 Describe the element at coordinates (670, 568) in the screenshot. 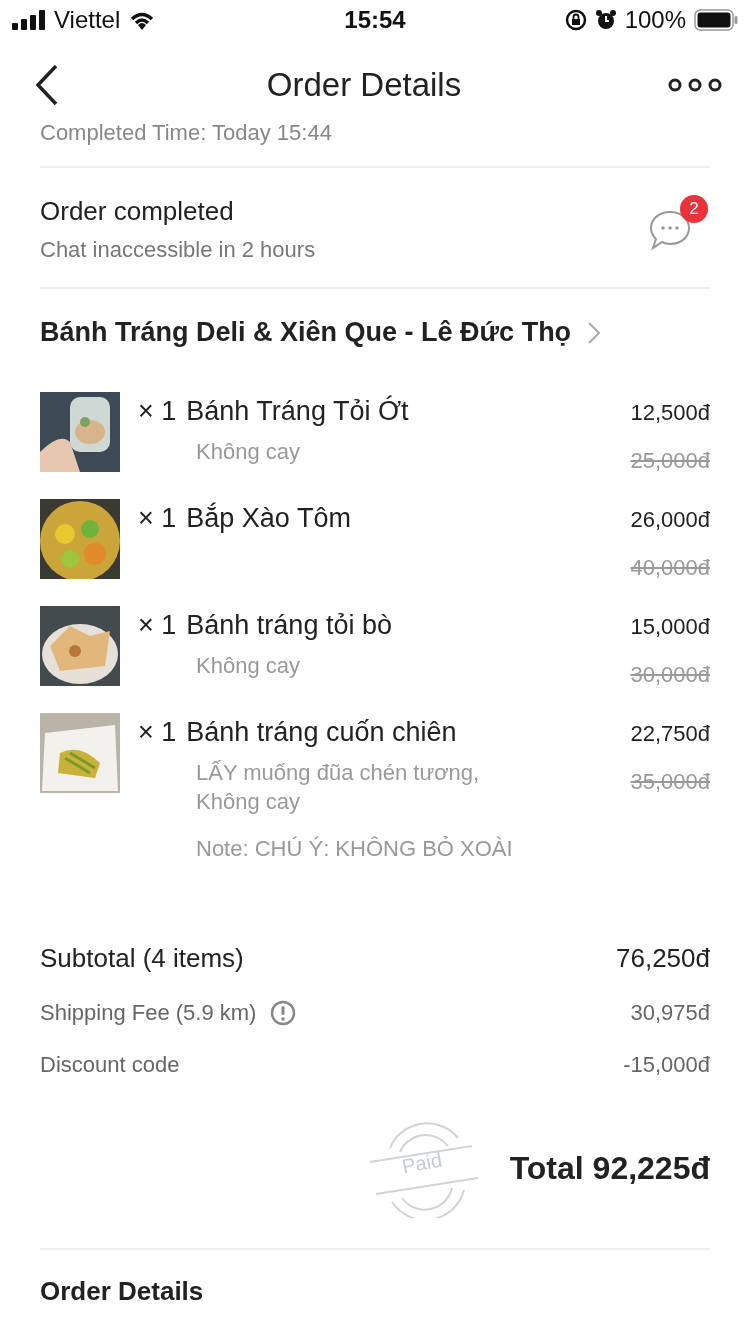

I see `original-price: 40,000đ` at that location.